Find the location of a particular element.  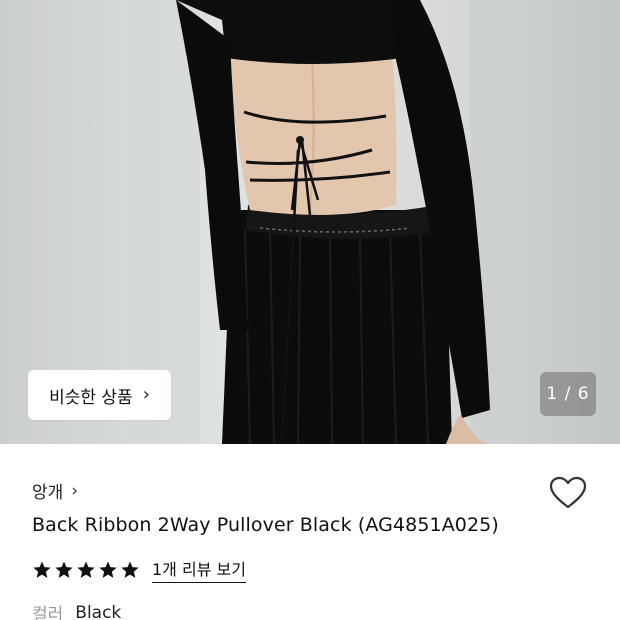

color-option-row: 컬러 Black is located at coordinates (76, 610).